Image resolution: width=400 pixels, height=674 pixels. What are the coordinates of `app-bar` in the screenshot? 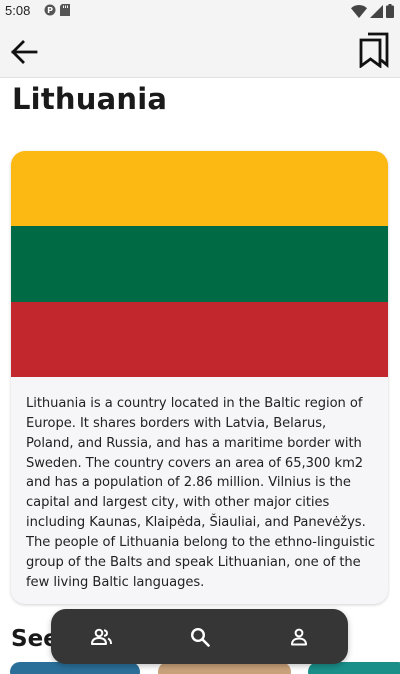 It's located at (200, 51).